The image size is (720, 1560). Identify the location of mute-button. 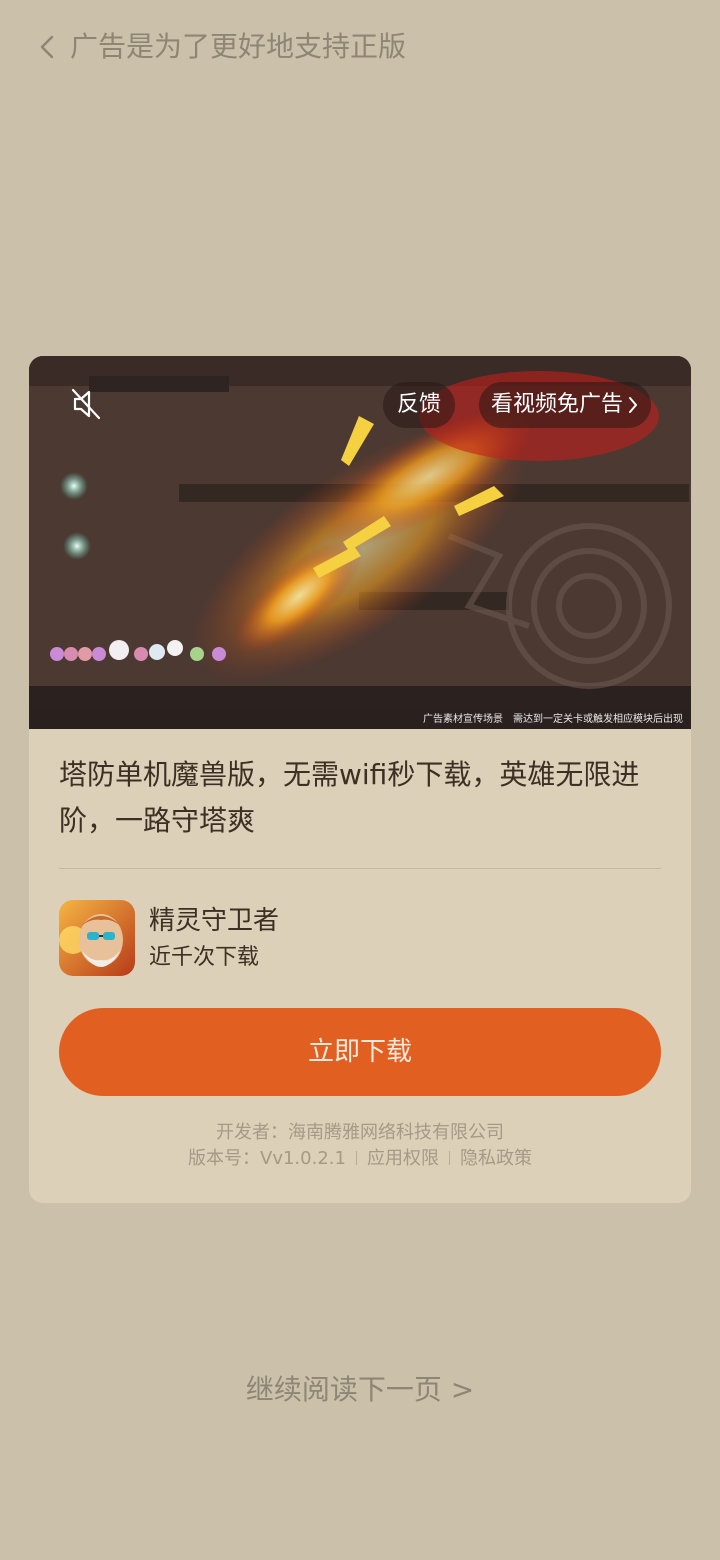
(87, 404).